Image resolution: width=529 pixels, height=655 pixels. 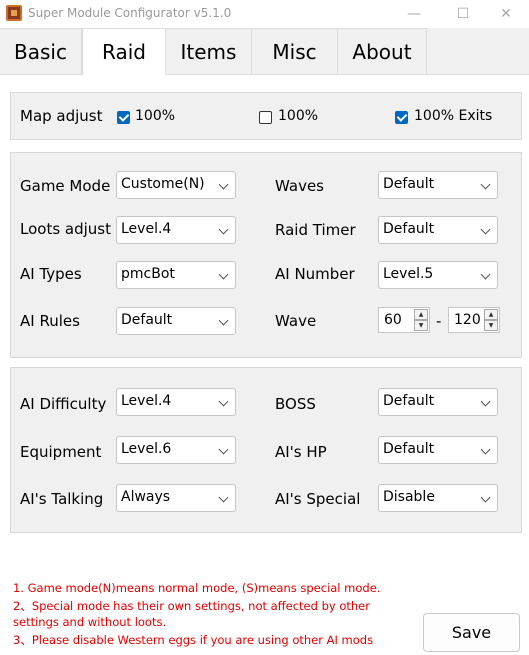 What do you see at coordinates (14, 13) in the screenshot?
I see `app-icon` at bounding box center [14, 13].